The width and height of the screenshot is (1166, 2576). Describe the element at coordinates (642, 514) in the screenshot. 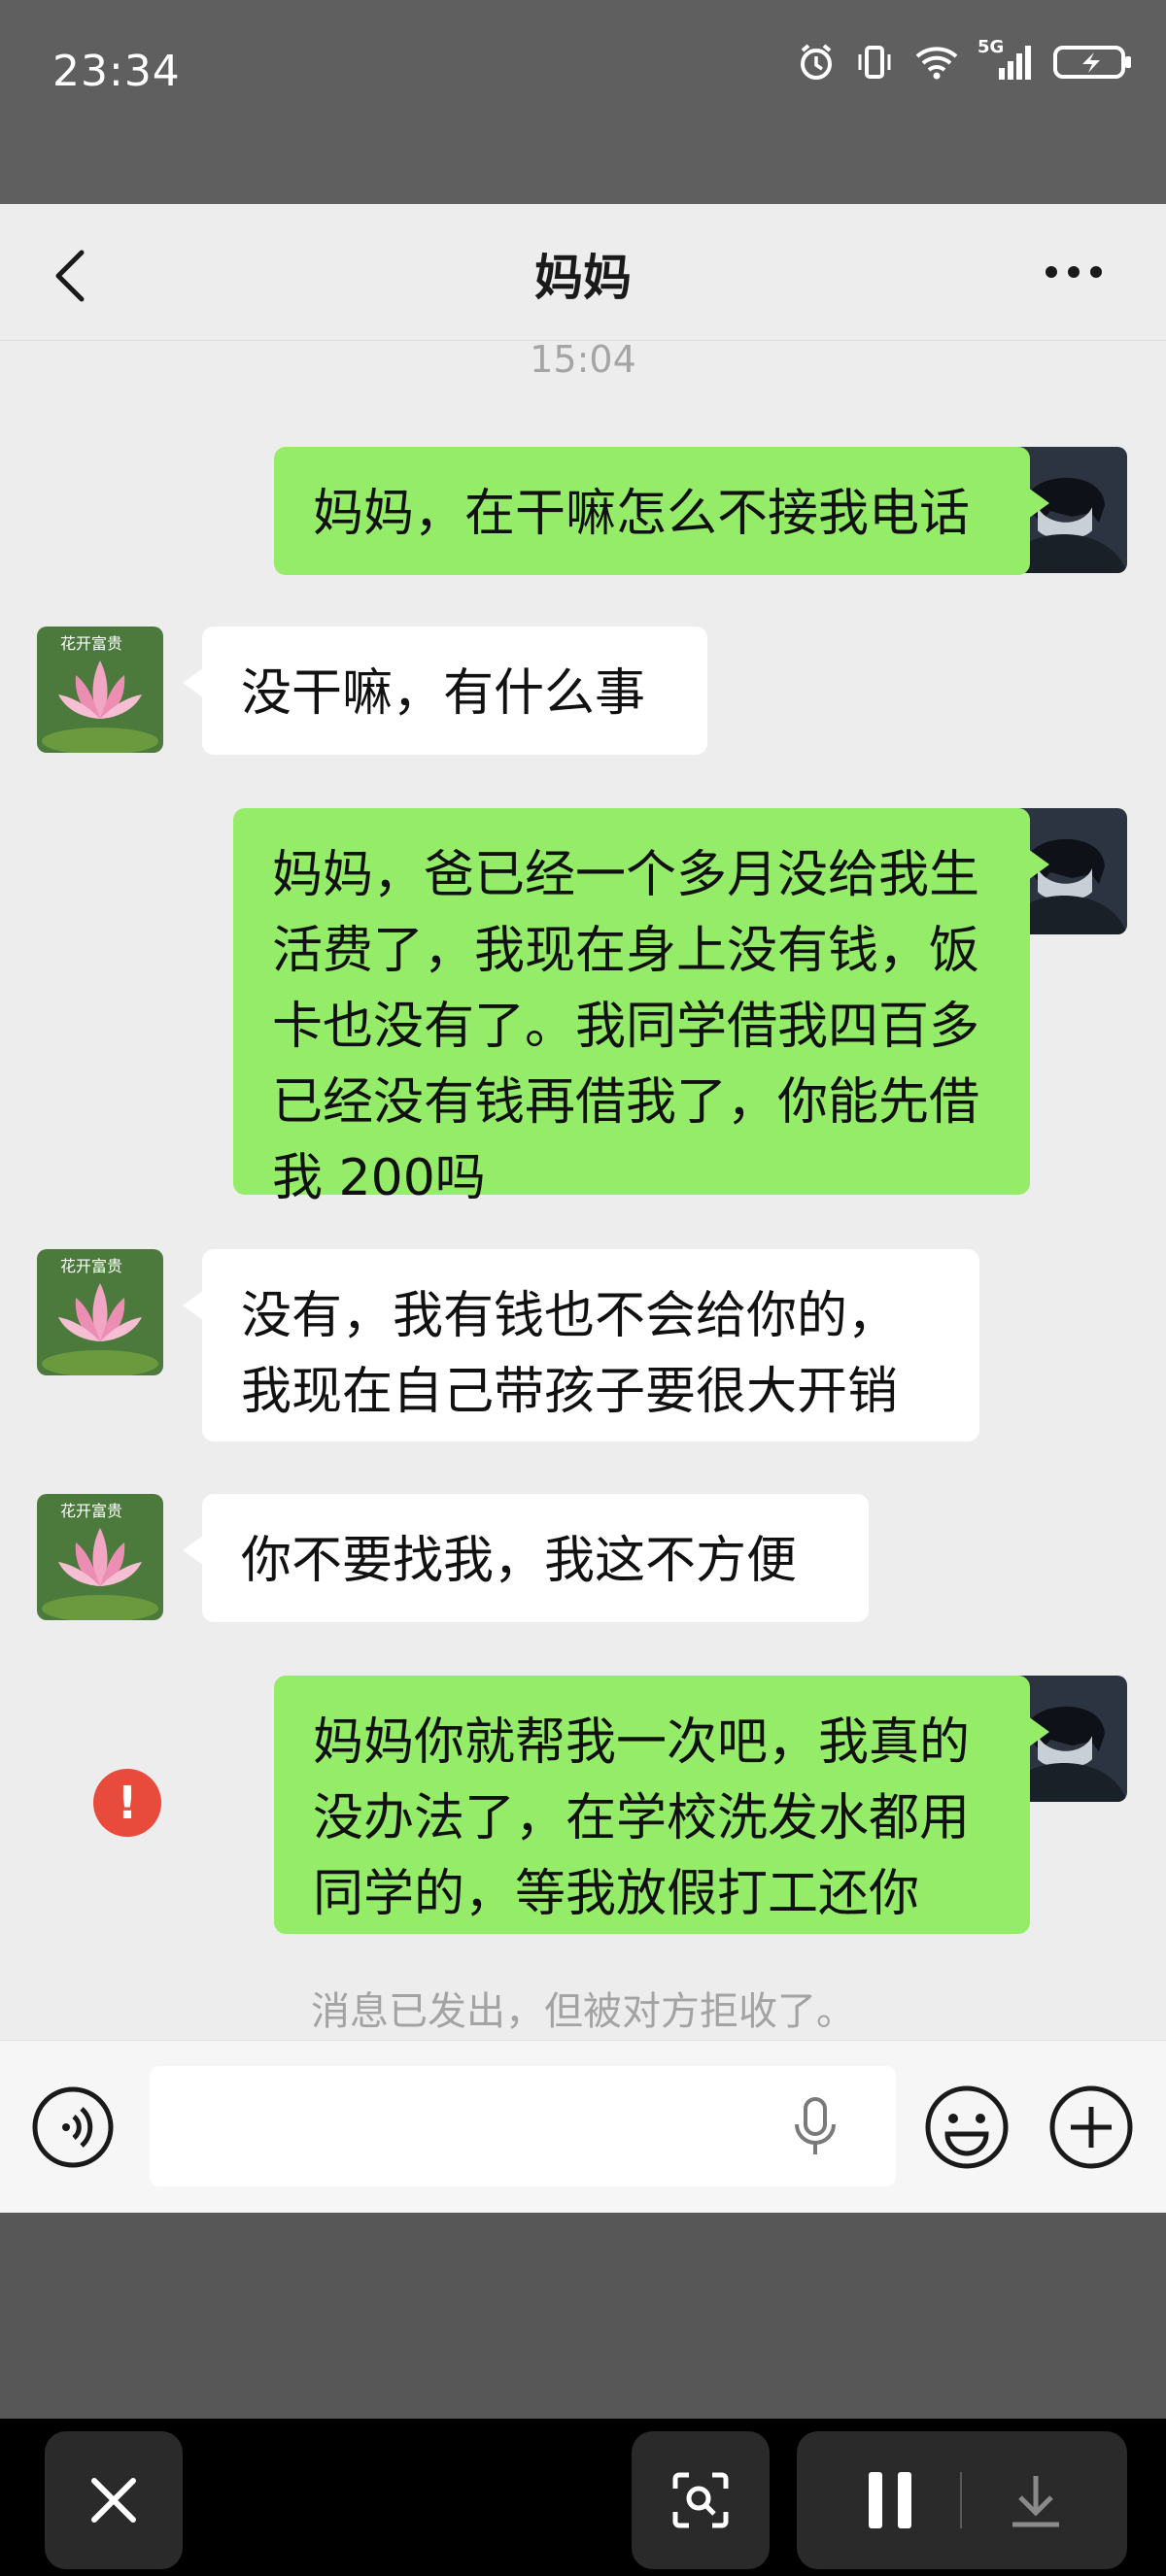

I see `message-text: 妈妈，在干嘛怎么不接我电话` at that location.